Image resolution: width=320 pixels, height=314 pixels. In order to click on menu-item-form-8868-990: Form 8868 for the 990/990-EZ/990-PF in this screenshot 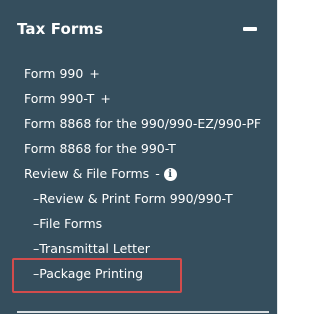, I will do `click(142, 124)`.